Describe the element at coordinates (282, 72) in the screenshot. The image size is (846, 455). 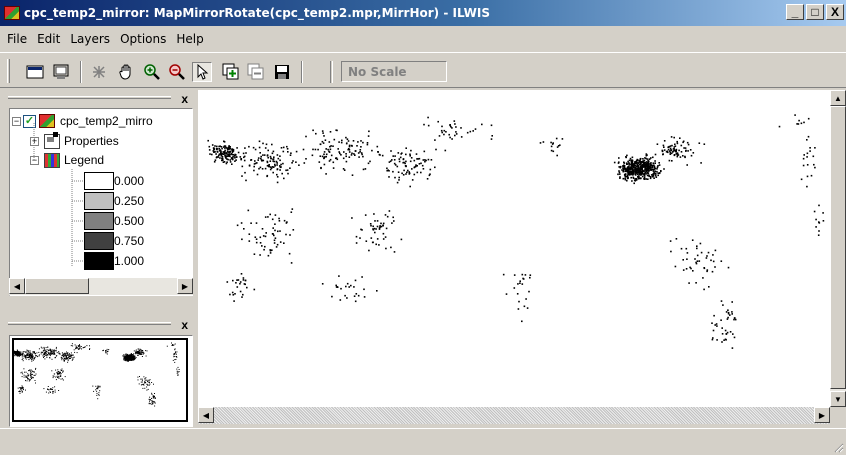
I see `save-icon` at that location.